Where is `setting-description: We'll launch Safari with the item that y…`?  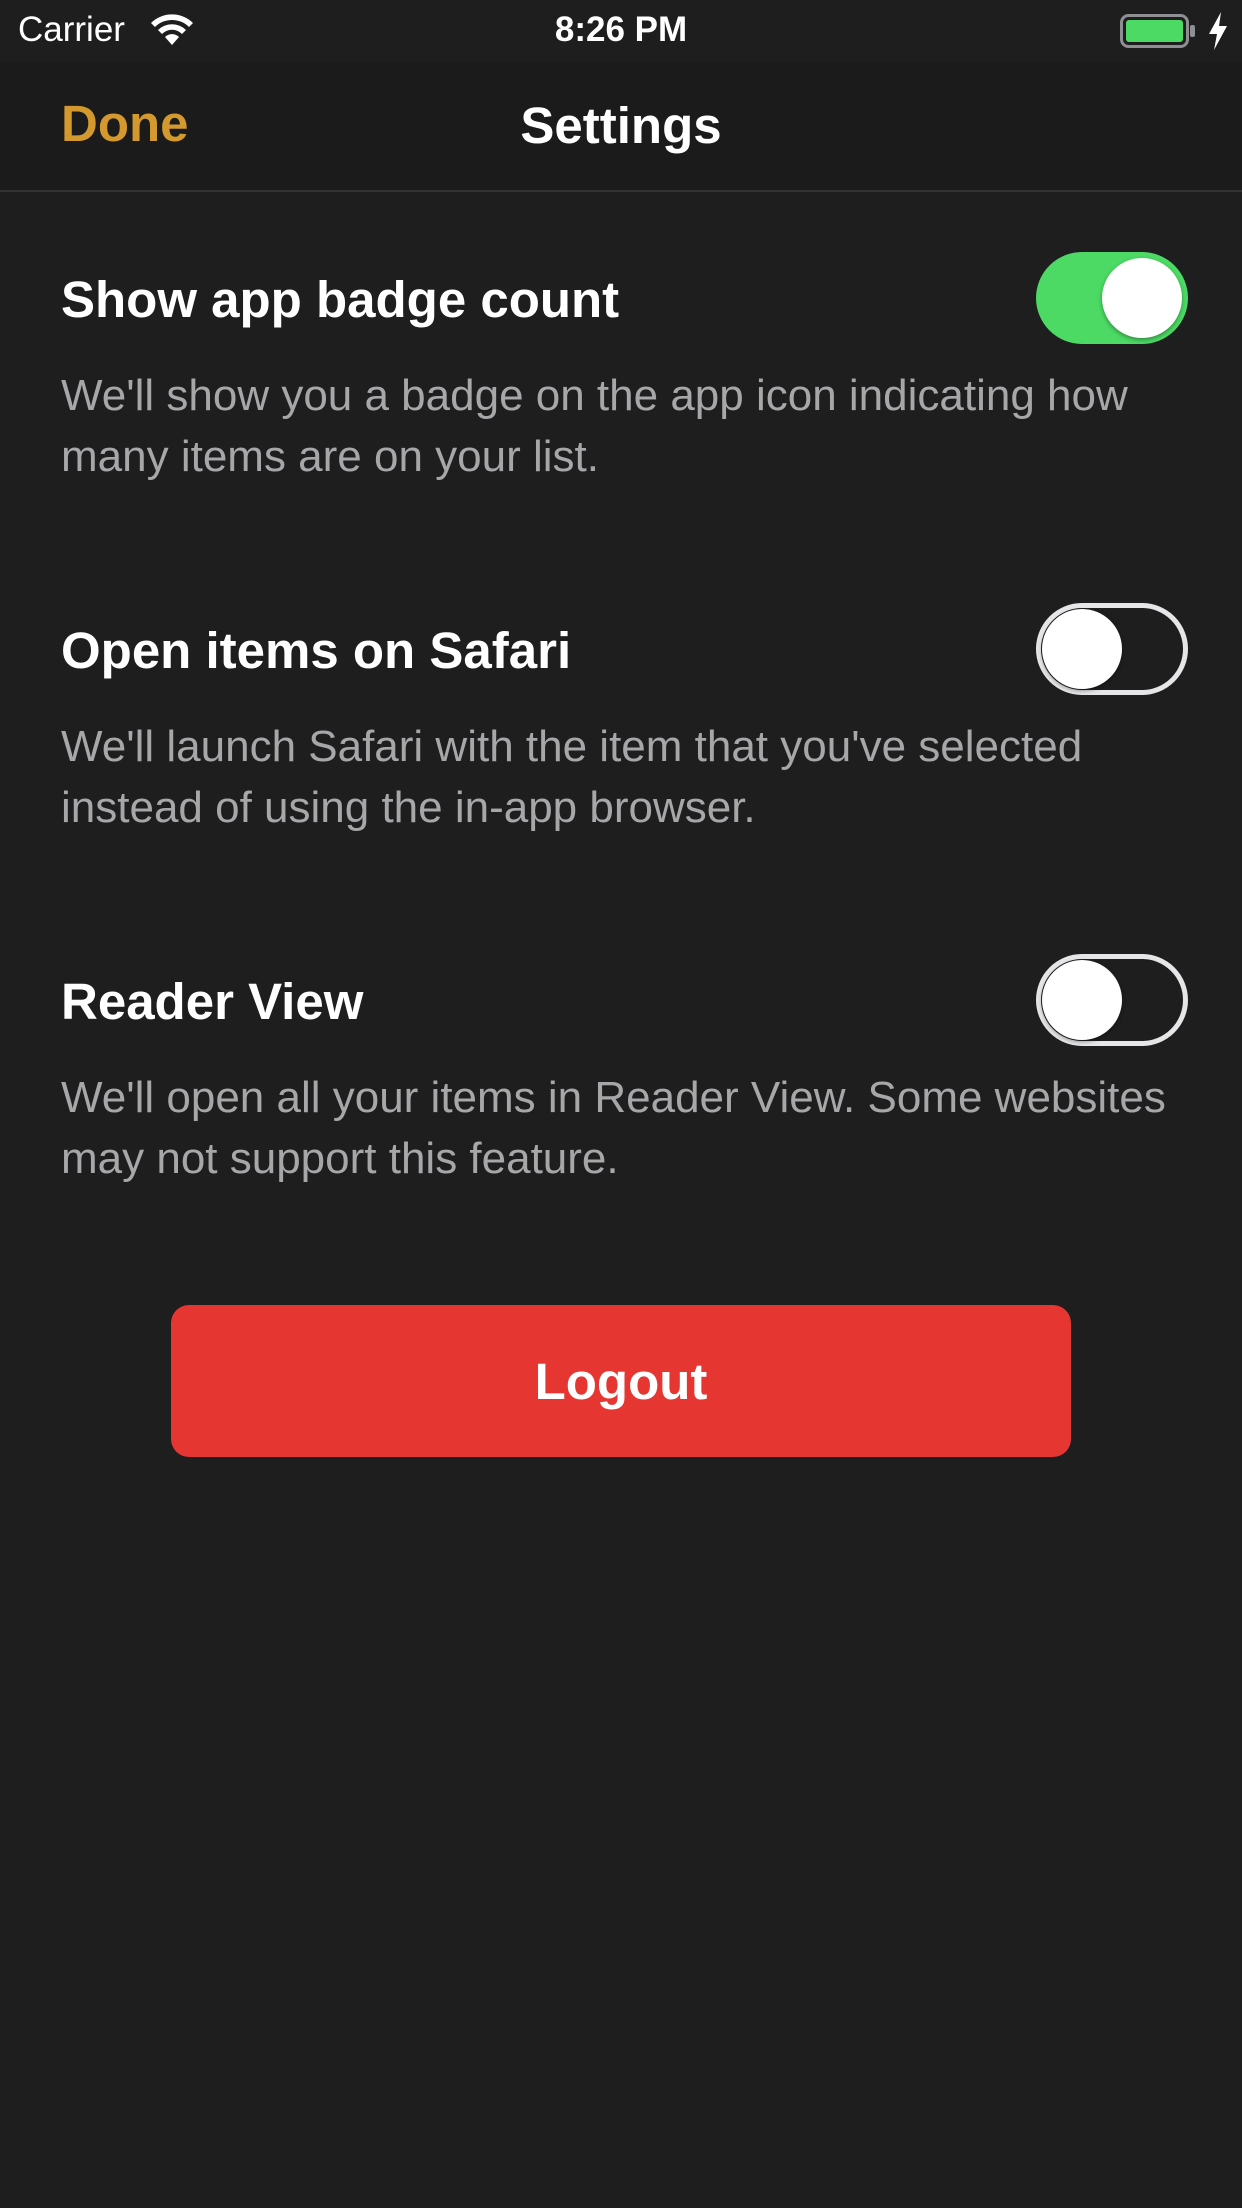 setting-description: We'll launch Safari with the item that y… is located at coordinates (572, 777).